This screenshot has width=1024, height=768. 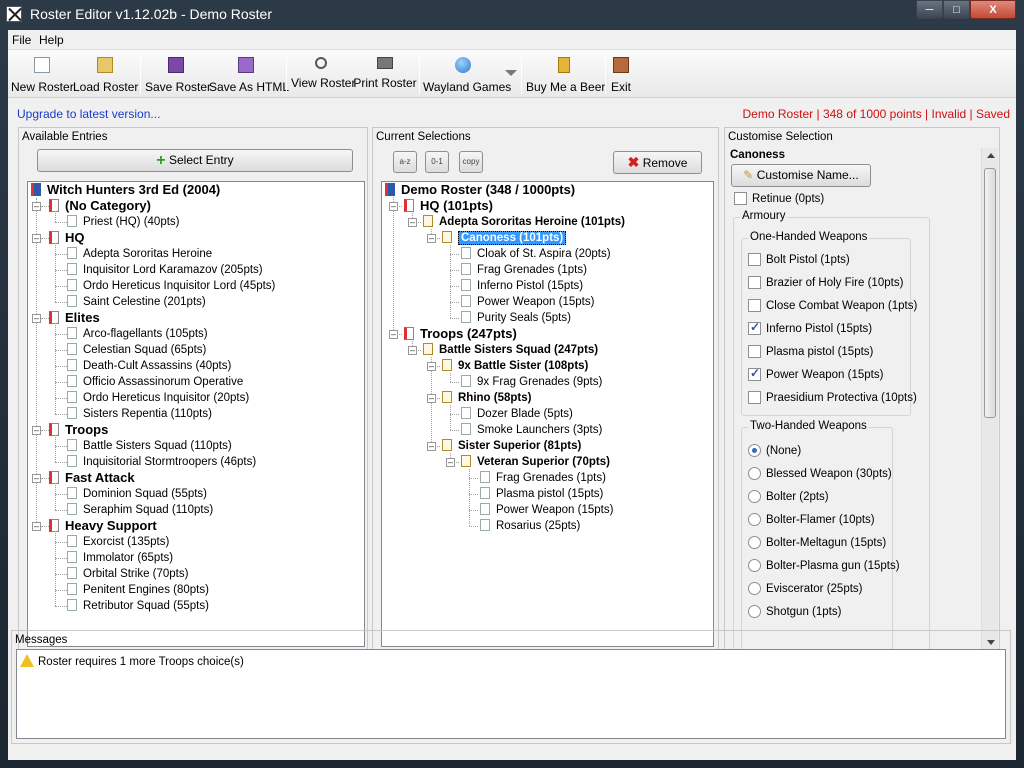 What do you see at coordinates (136, 350) in the screenshot?
I see `entry-item: Celestian Squad (65pts)` at bounding box center [136, 350].